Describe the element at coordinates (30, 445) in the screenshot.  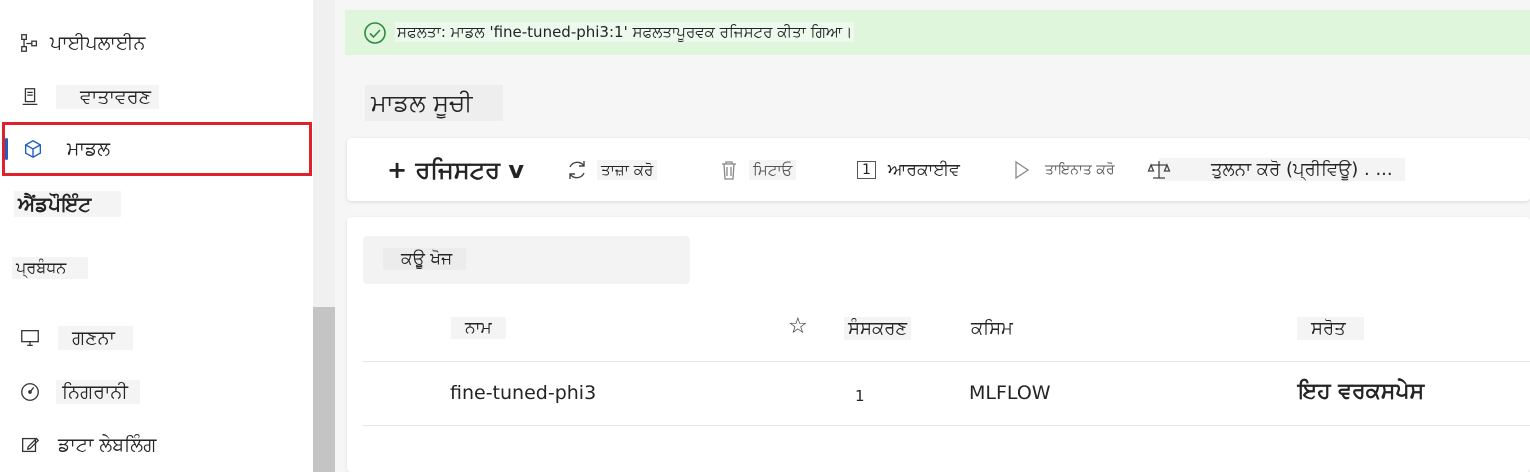
I see `labeling-edit-icon` at that location.